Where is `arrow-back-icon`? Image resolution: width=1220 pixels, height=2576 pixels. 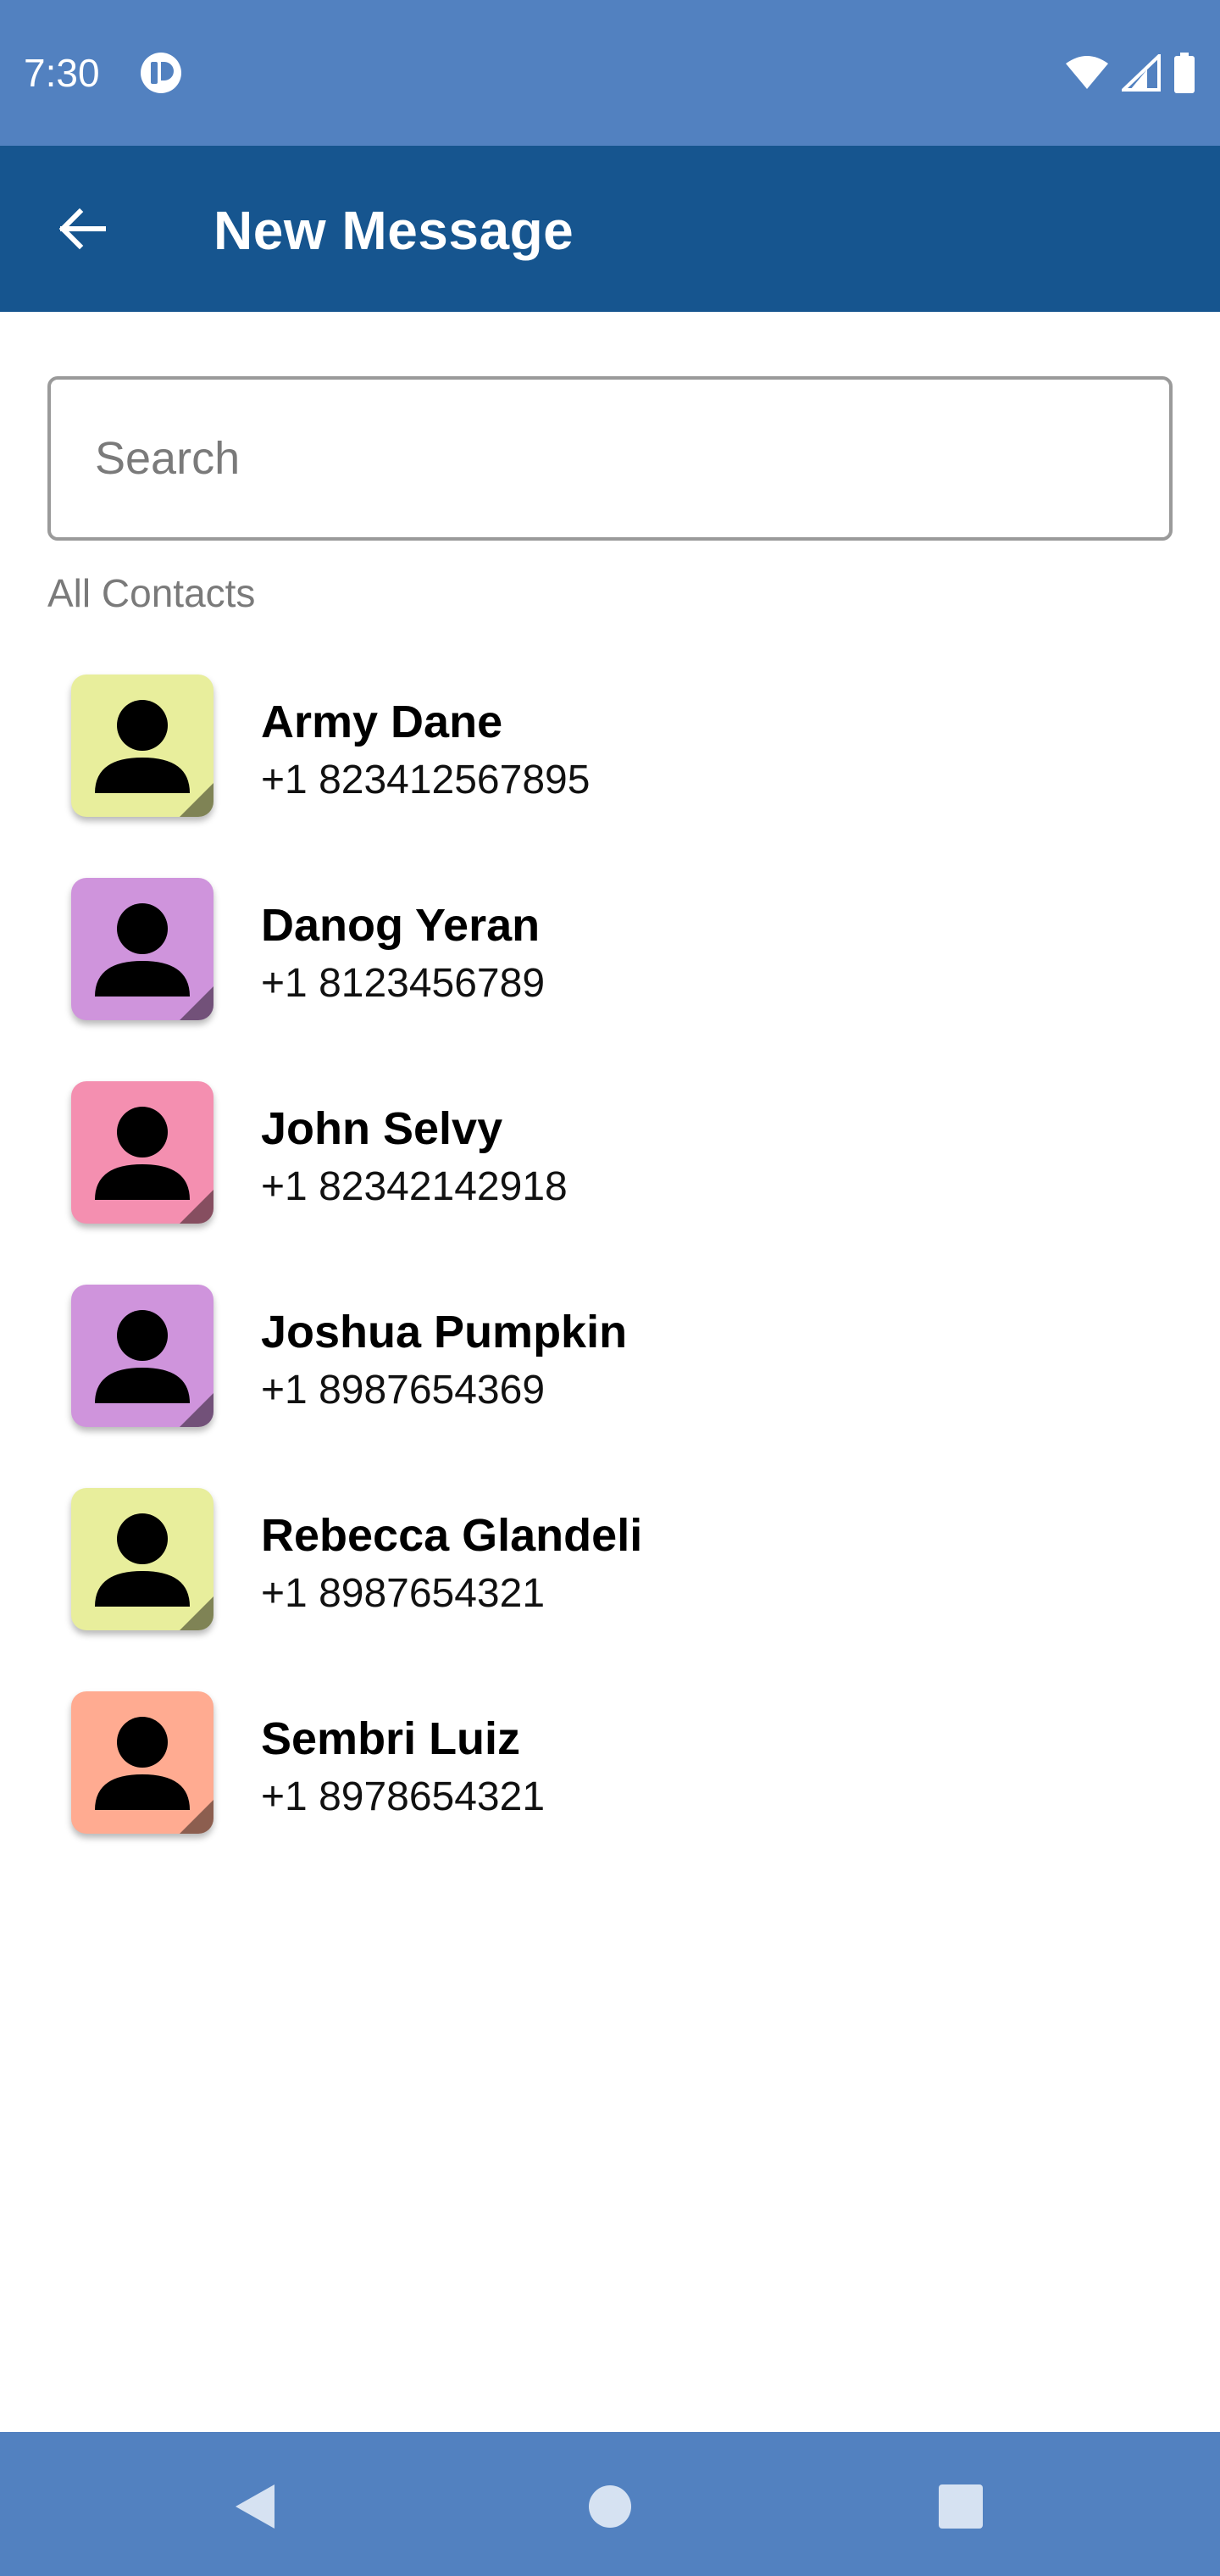
arrow-back-icon is located at coordinates (82, 229).